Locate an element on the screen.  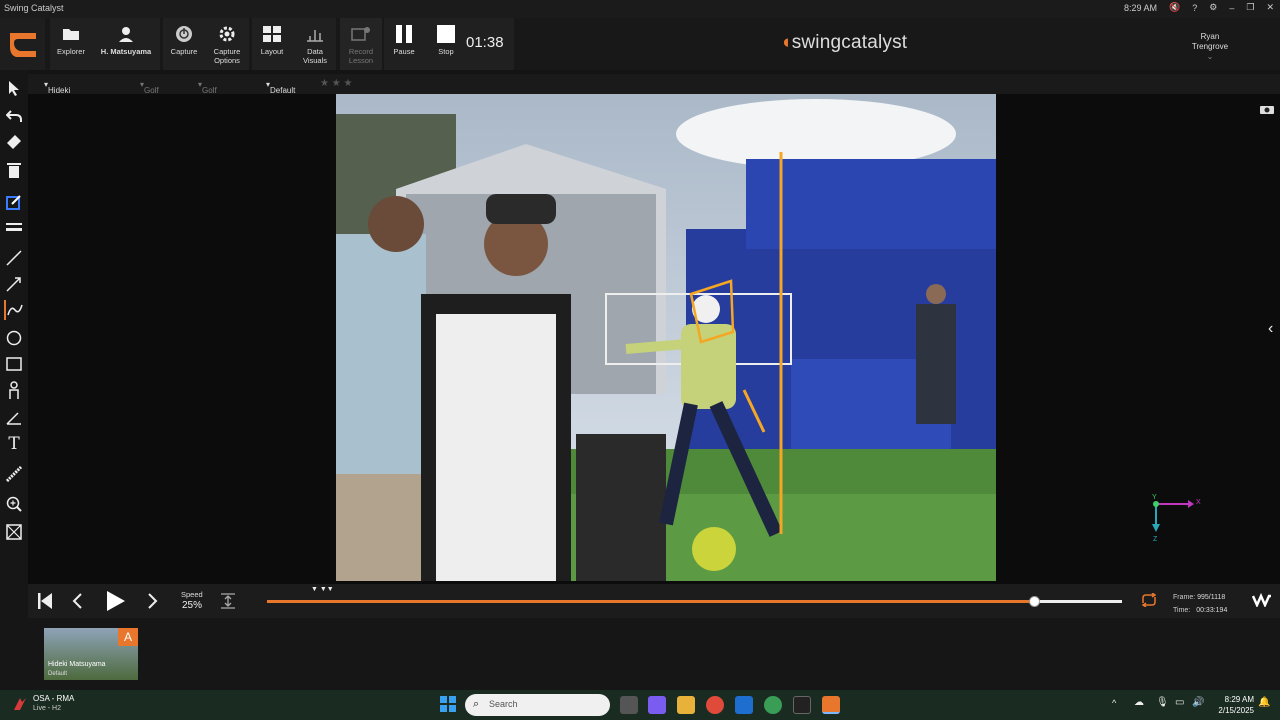
athlete-button: H. Matsuyama is located at coordinates (126, 44).